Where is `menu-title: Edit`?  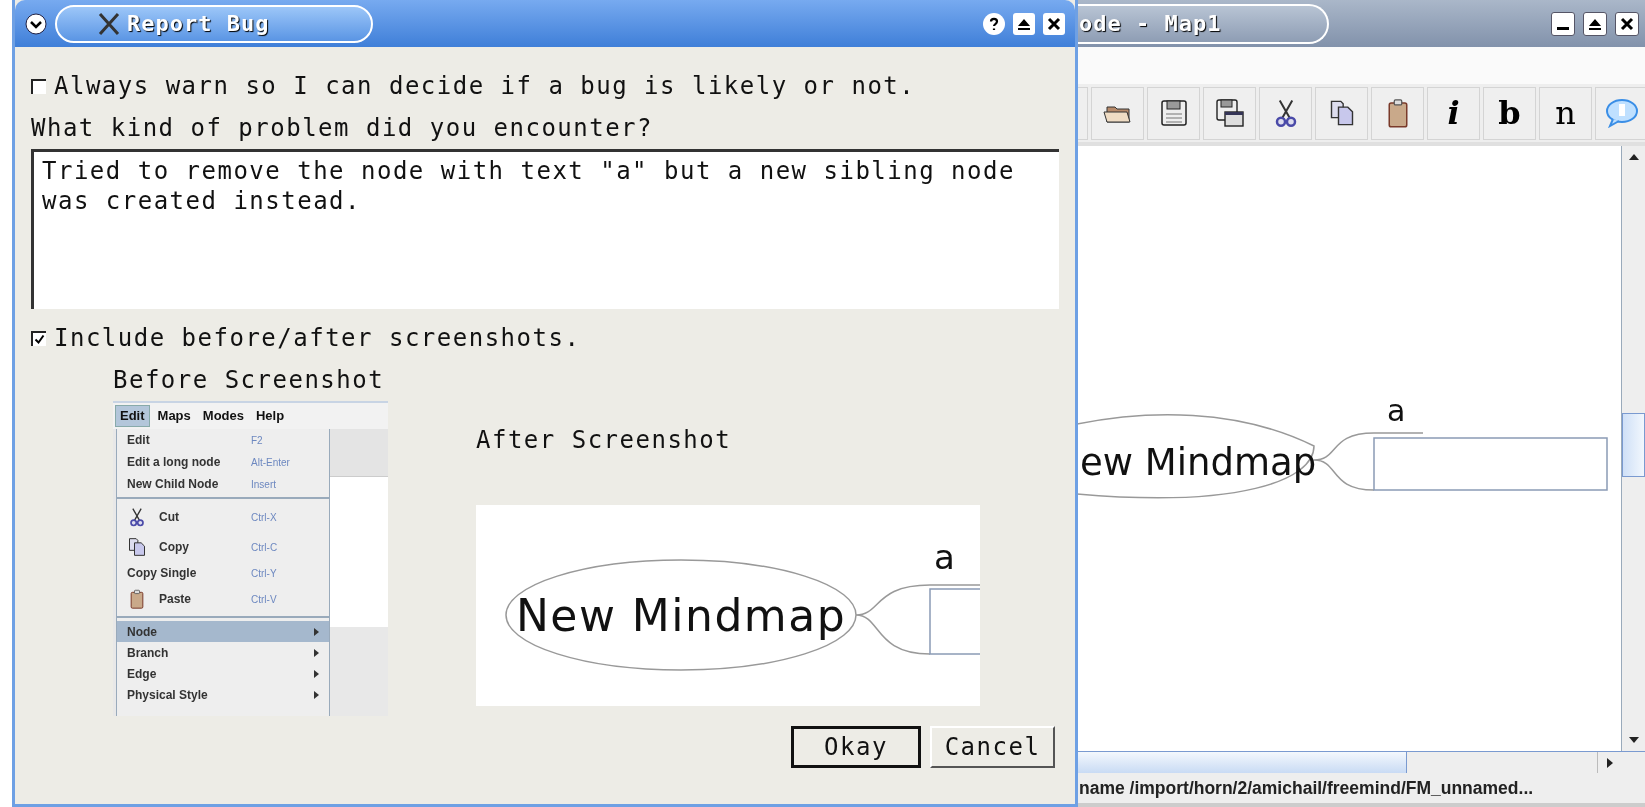 menu-title: Edit is located at coordinates (132, 416).